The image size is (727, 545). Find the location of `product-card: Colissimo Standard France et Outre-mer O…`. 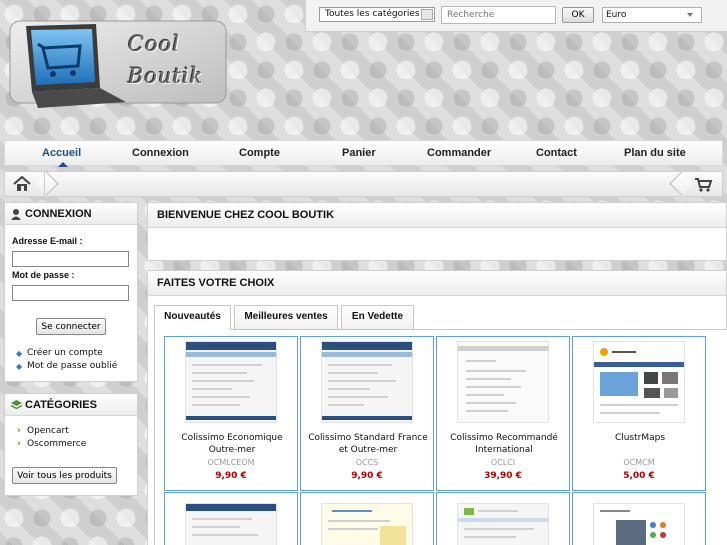

product-card: Colissimo Standard France et Outre-mer O… is located at coordinates (367, 413).